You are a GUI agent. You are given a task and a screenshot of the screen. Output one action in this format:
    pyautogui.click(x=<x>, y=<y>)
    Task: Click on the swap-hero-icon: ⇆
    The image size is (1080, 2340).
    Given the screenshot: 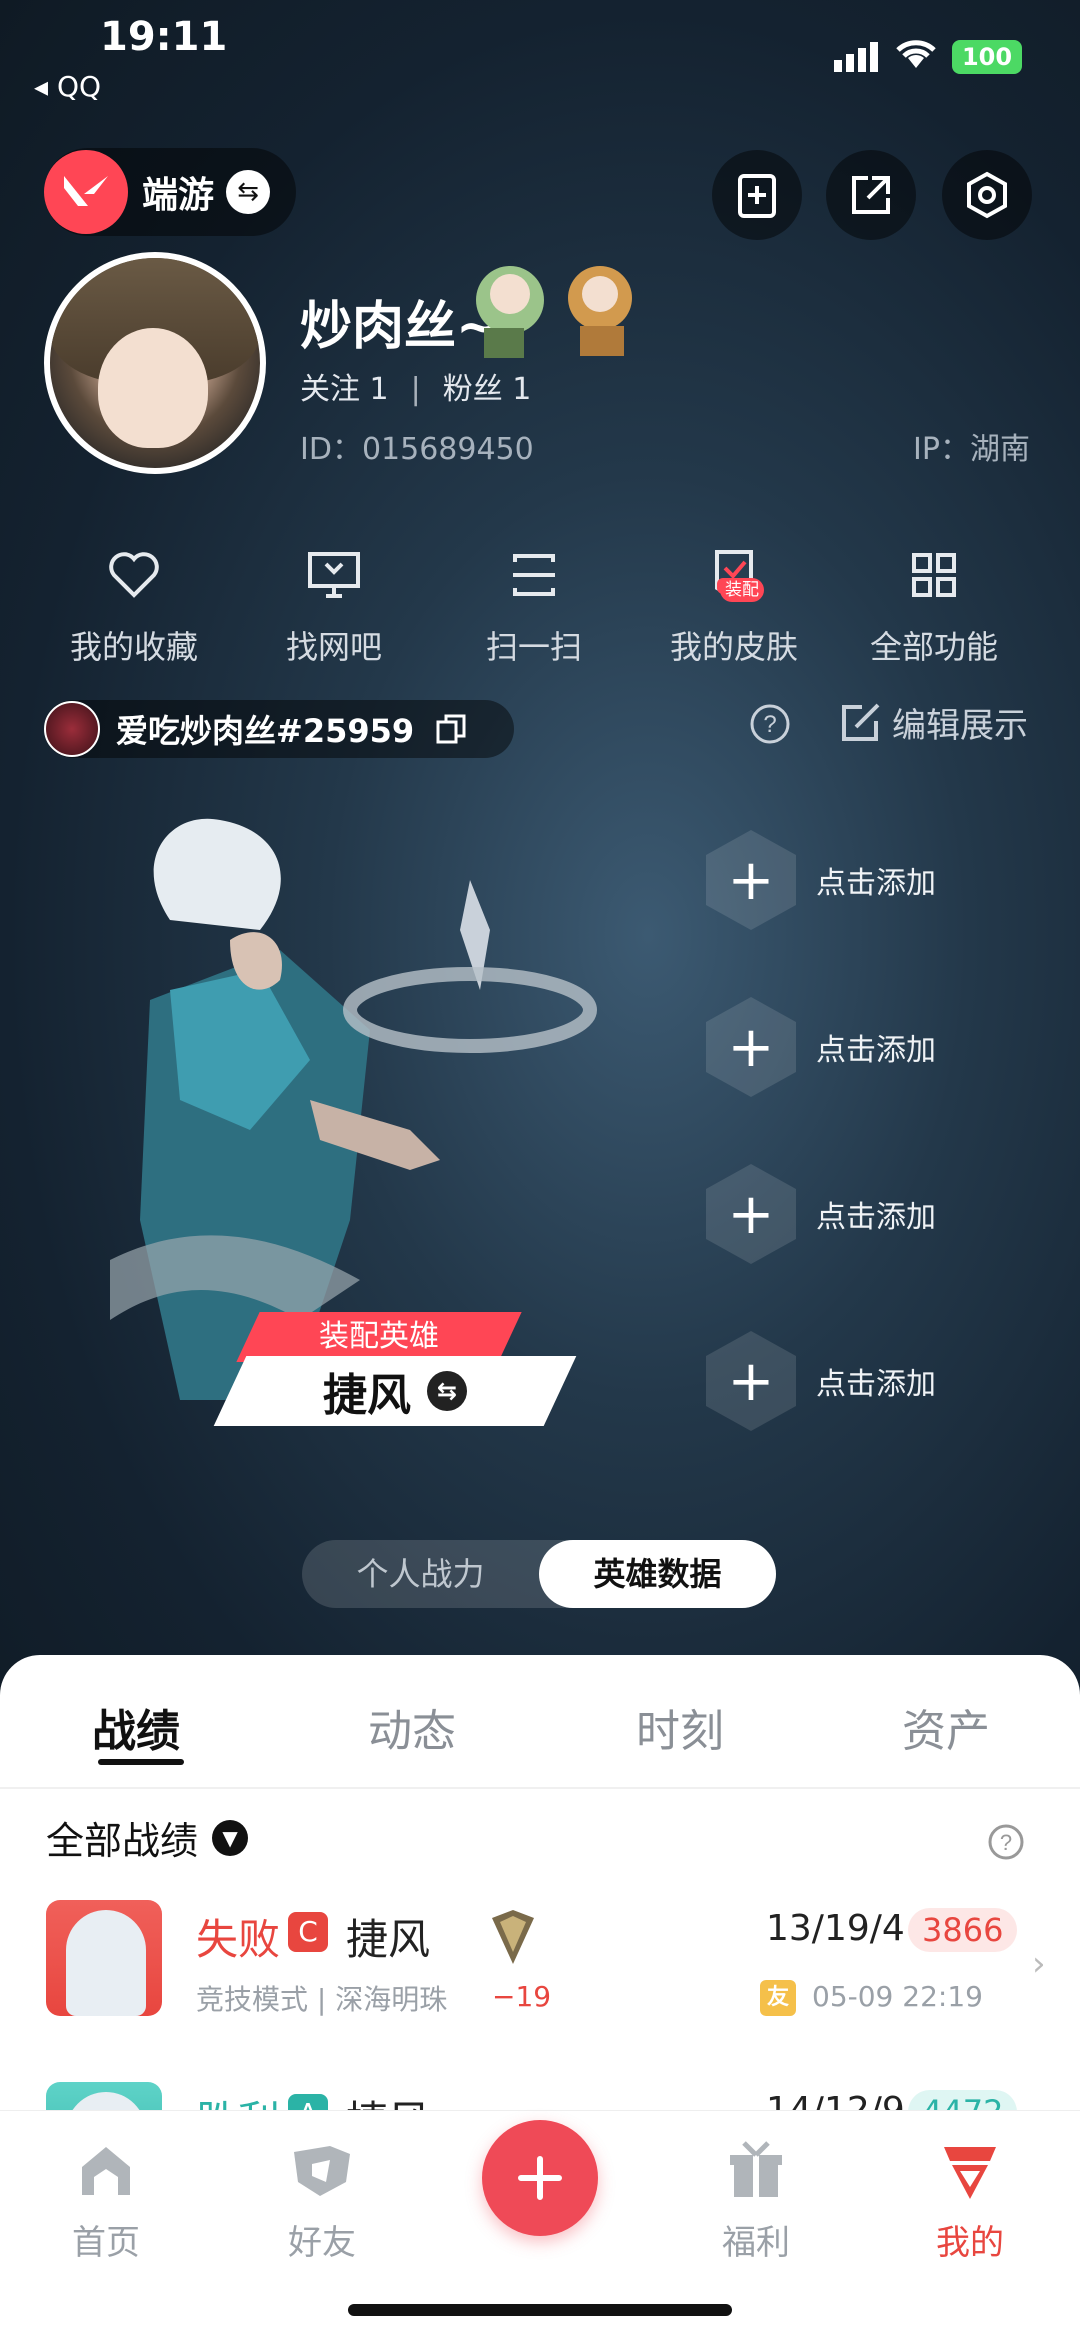 What is the action you would take?
    pyautogui.click(x=447, y=1391)
    